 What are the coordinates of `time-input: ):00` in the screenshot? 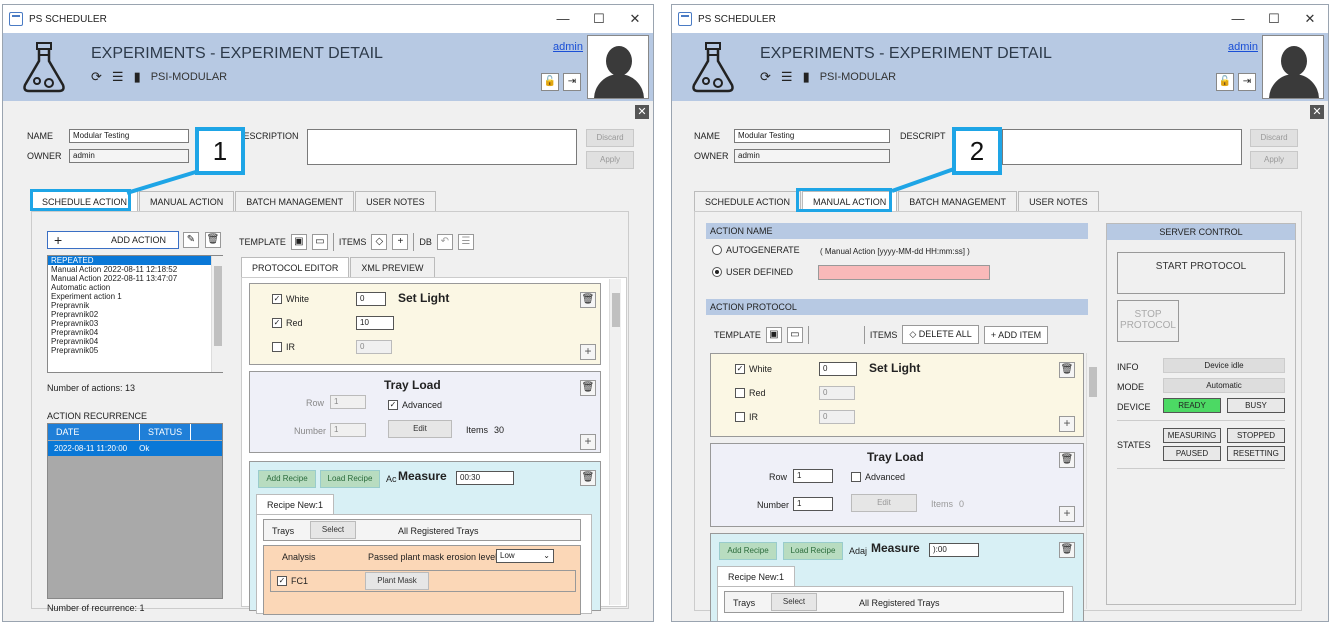 It's located at (954, 550).